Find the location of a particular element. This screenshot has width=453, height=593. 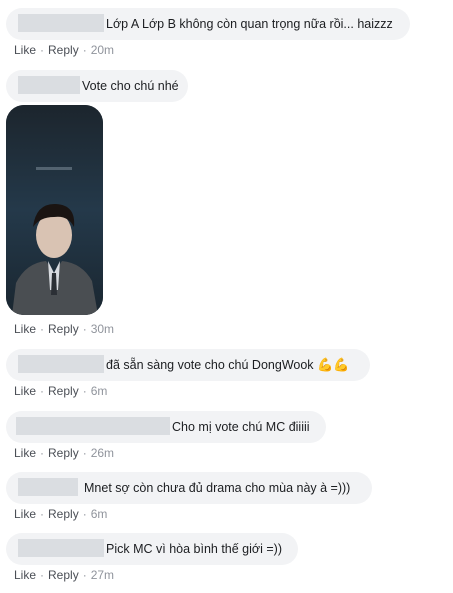

timestamp: 20m is located at coordinates (102, 50).